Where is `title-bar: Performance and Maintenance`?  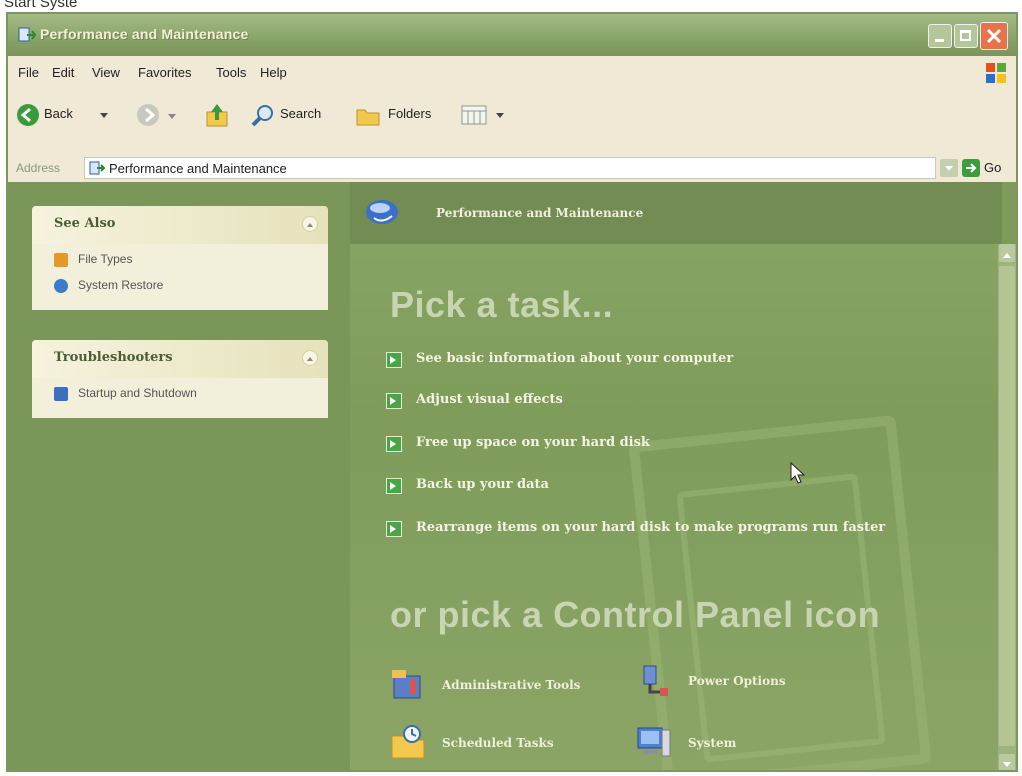 title-bar: Performance and Maintenance is located at coordinates (512, 35).